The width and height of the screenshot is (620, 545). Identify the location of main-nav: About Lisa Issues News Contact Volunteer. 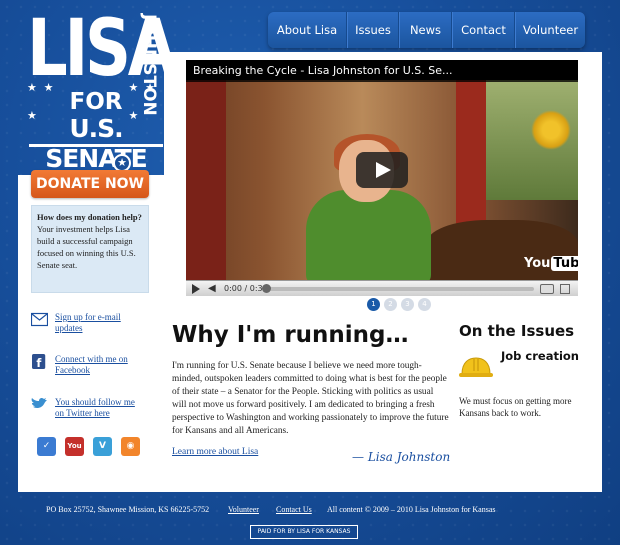
(426, 30).